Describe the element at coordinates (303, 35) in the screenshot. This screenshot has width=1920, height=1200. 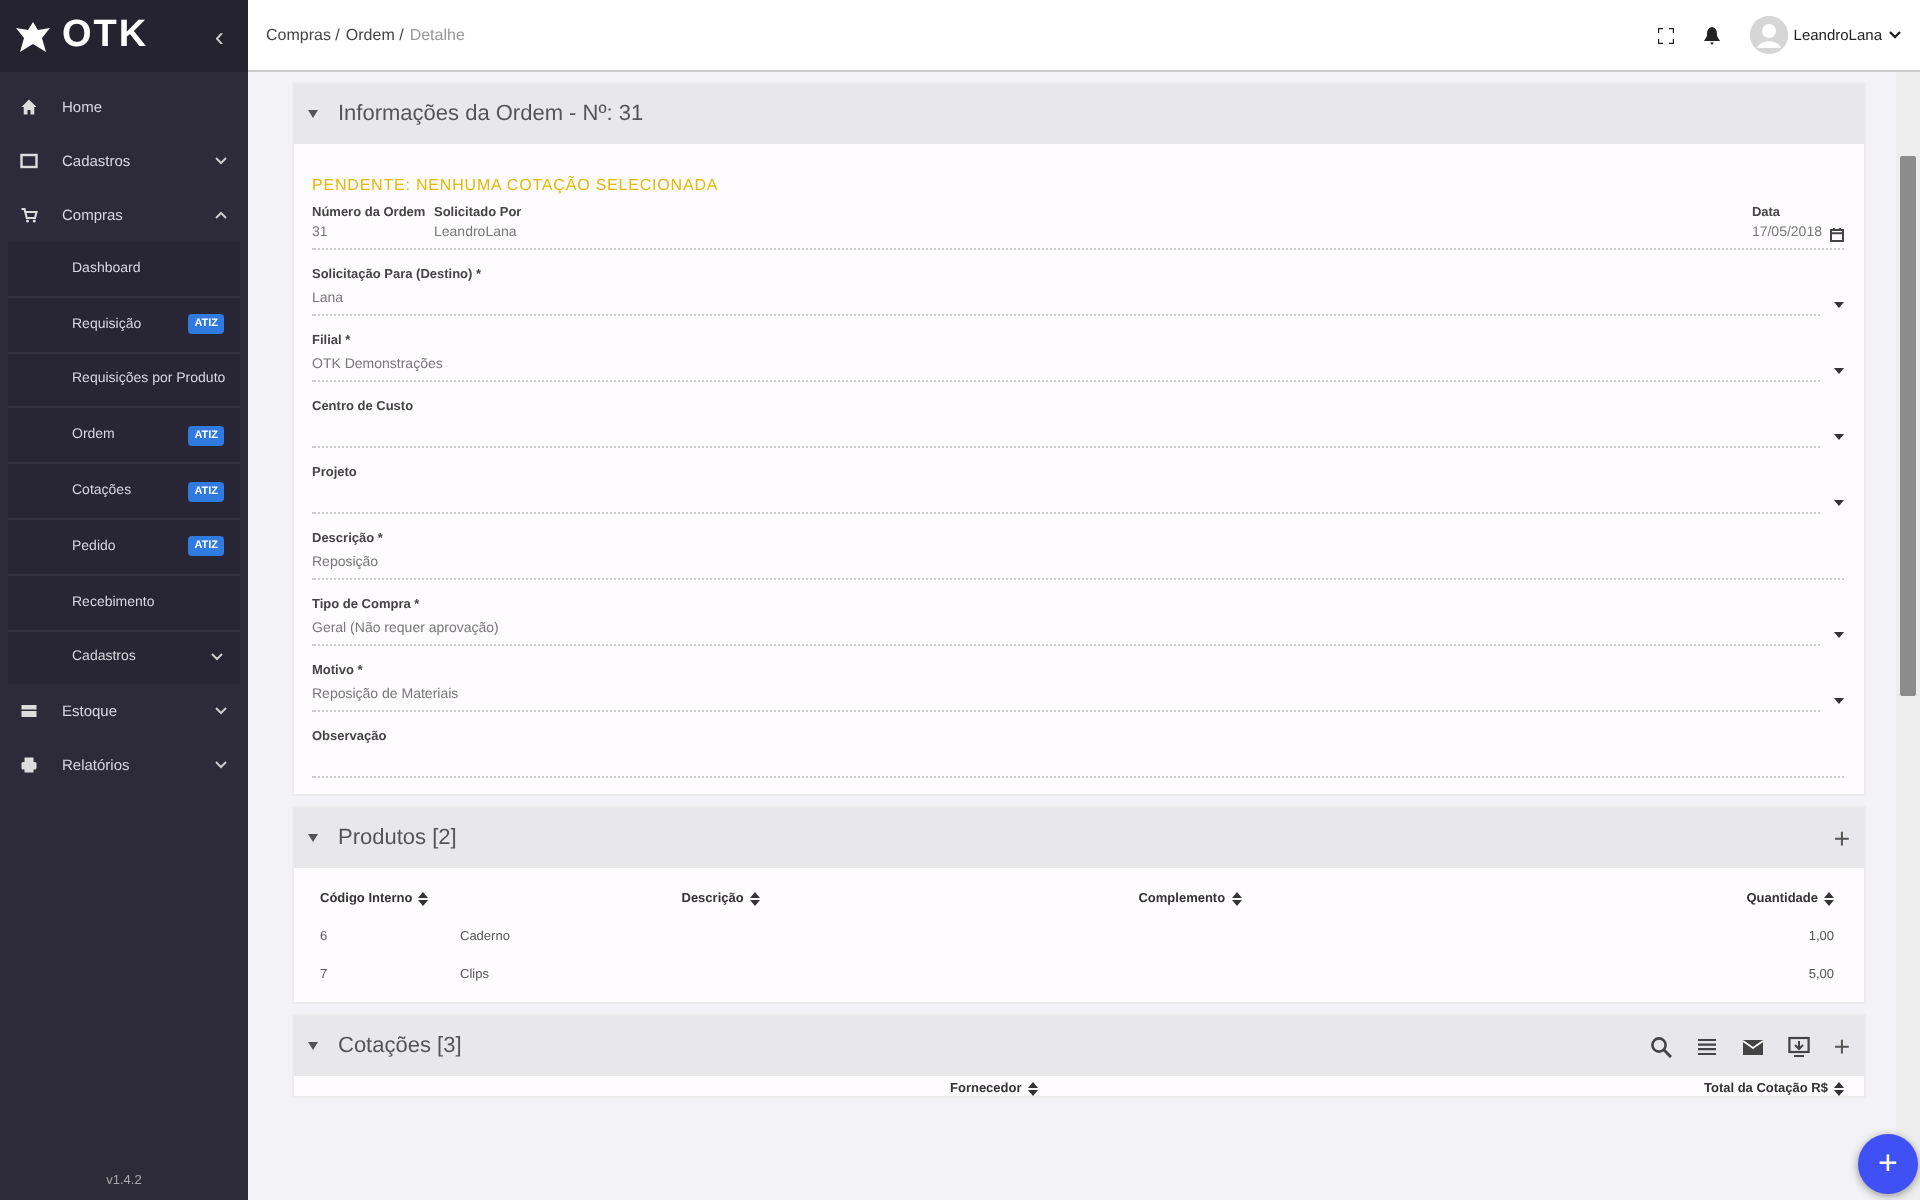
I see `breadcrumb-item: Compras /` at that location.